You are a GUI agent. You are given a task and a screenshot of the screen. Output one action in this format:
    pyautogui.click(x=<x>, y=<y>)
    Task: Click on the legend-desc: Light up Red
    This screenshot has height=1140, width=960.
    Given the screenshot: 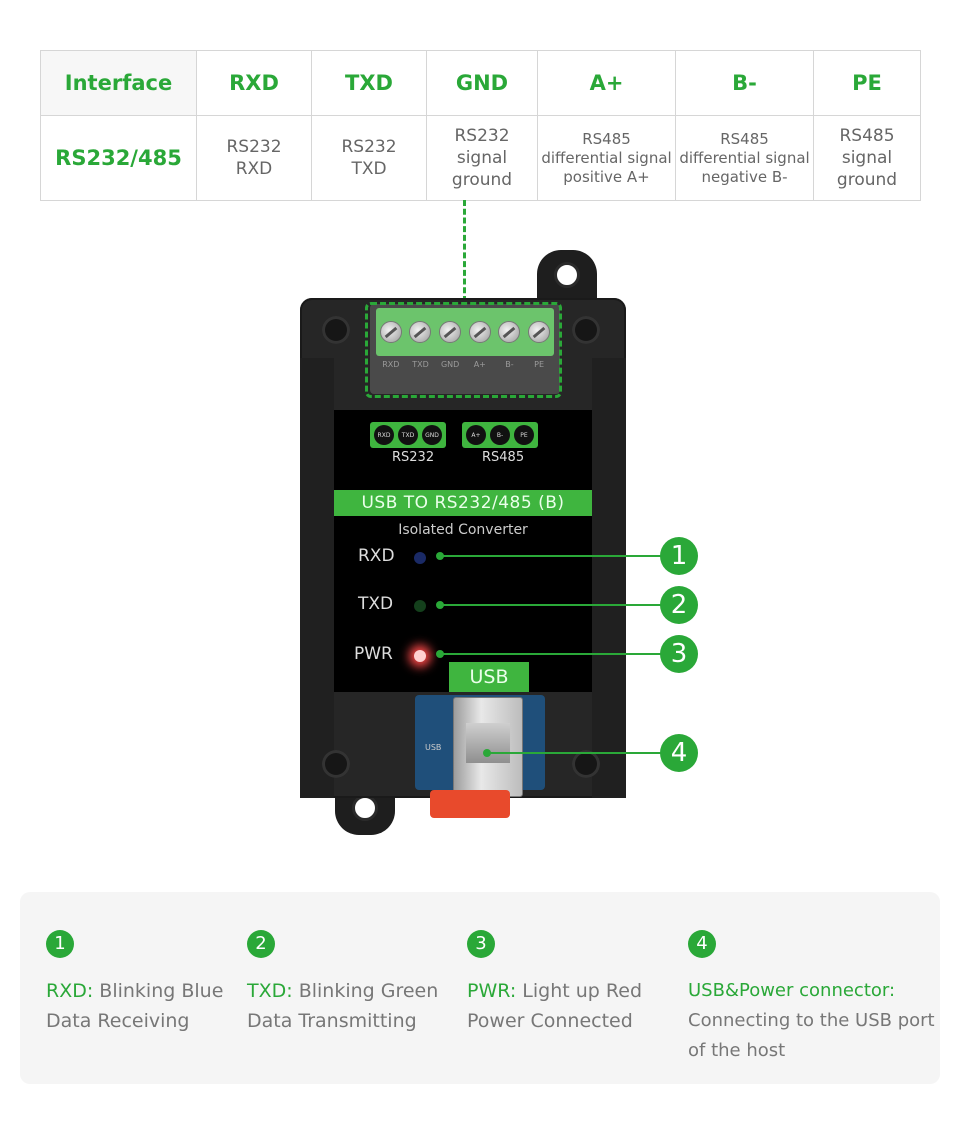 What is the action you would take?
    pyautogui.click(x=579, y=991)
    